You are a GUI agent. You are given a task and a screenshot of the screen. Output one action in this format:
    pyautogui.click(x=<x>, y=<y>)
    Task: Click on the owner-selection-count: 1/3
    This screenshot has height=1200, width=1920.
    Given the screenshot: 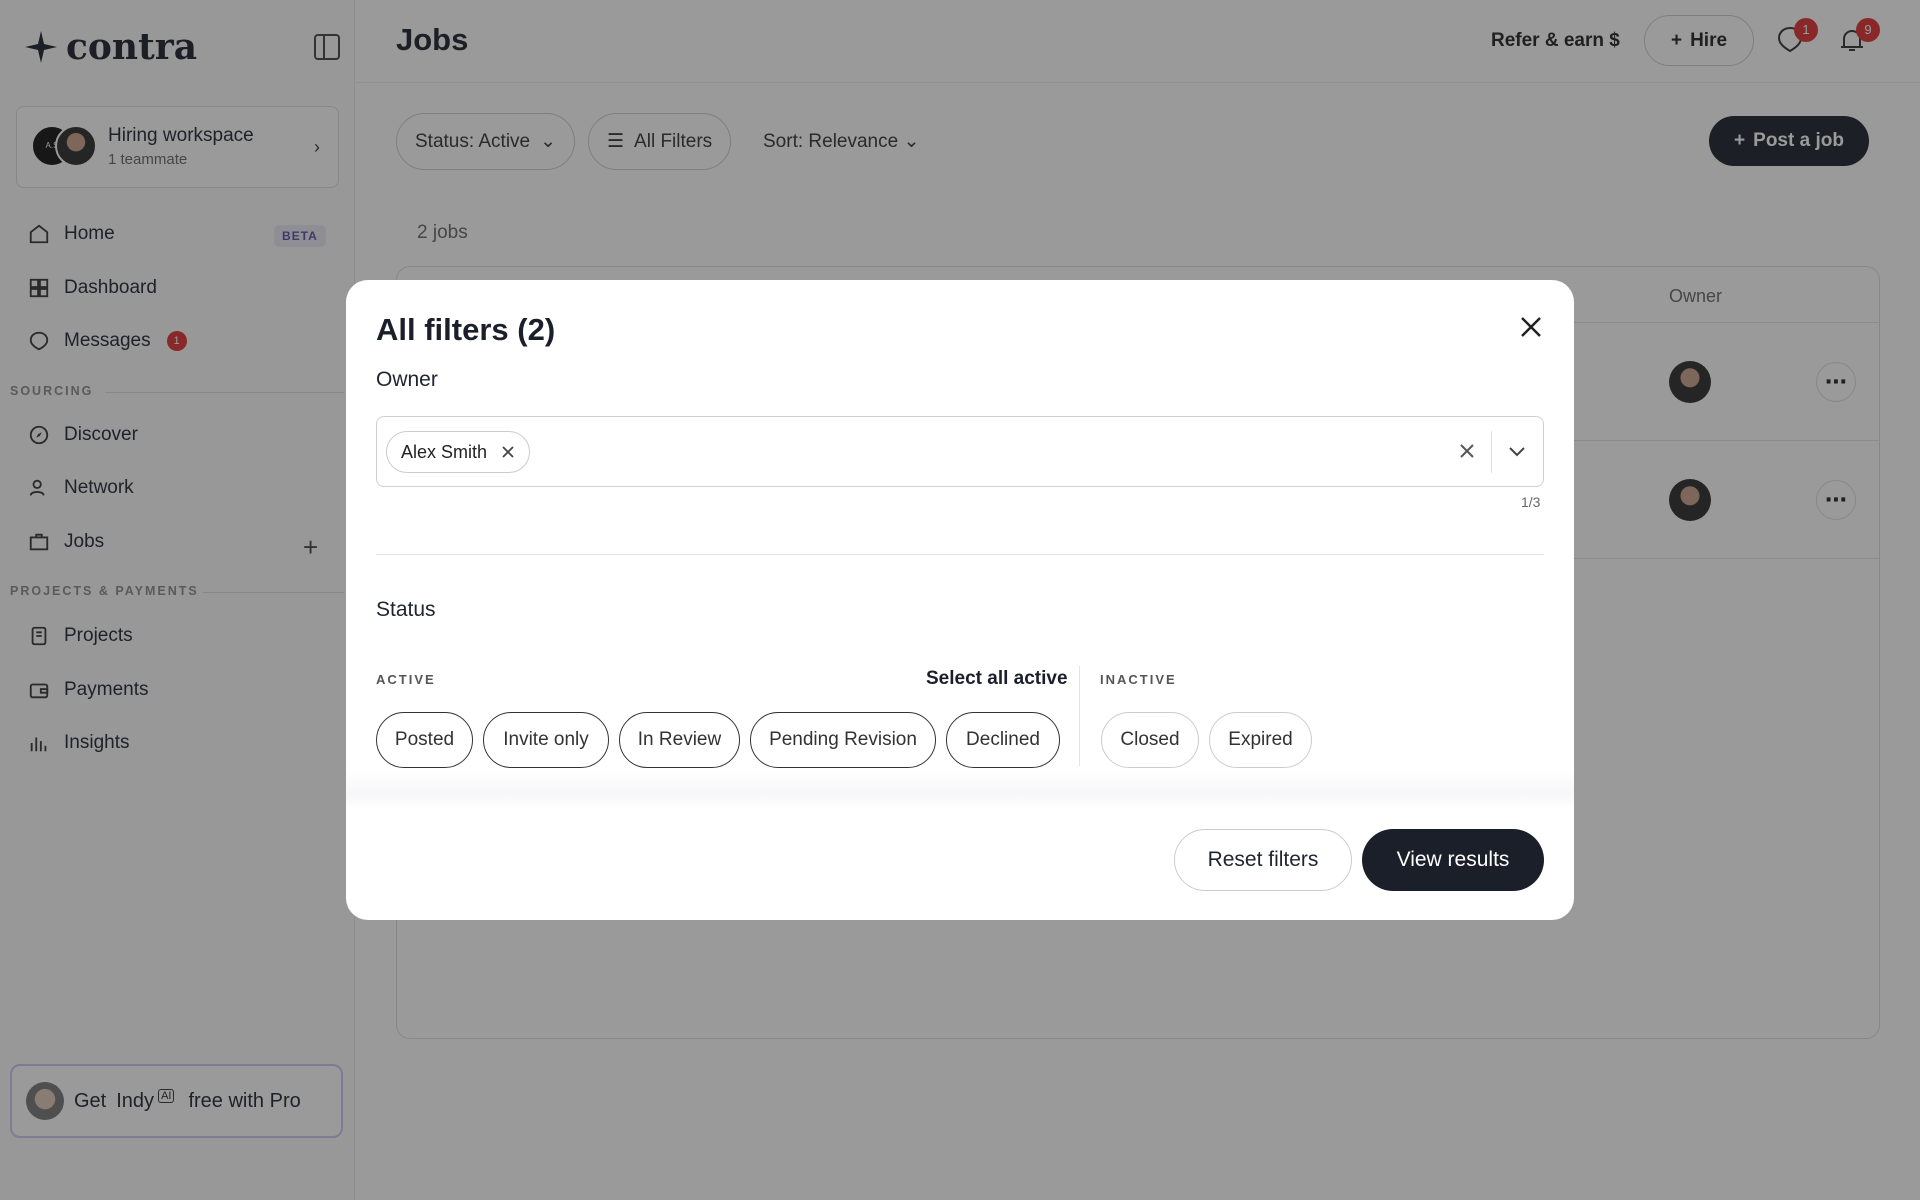 What is the action you would take?
    pyautogui.click(x=1531, y=502)
    